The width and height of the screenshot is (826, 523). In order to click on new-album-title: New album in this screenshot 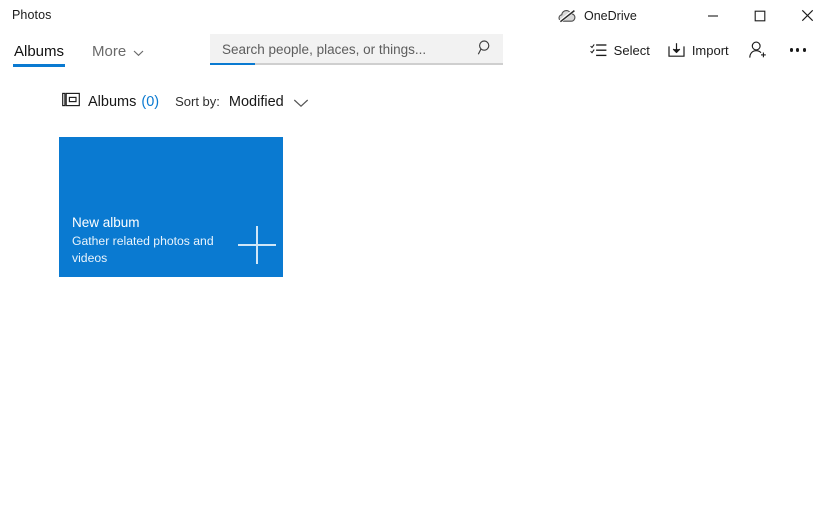, I will do `click(106, 222)`.